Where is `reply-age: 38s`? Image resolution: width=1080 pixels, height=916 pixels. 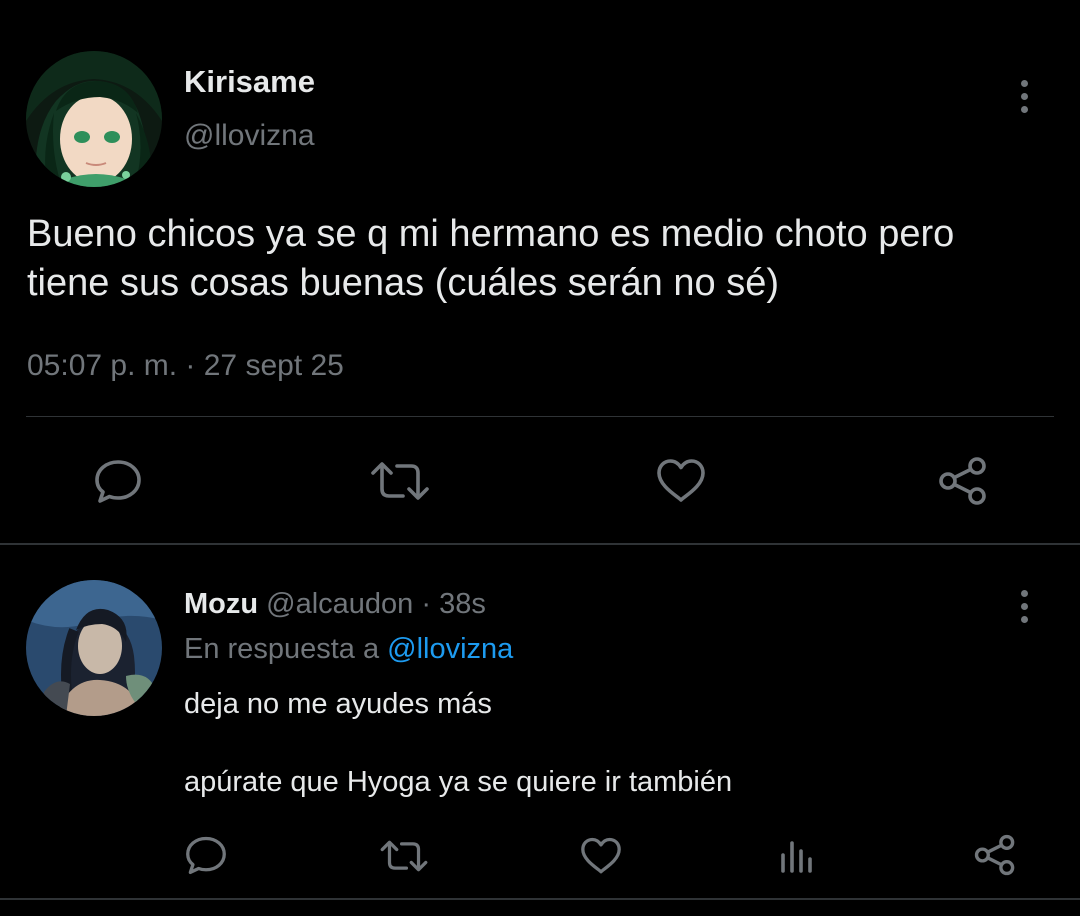 reply-age: 38s is located at coordinates (462, 604).